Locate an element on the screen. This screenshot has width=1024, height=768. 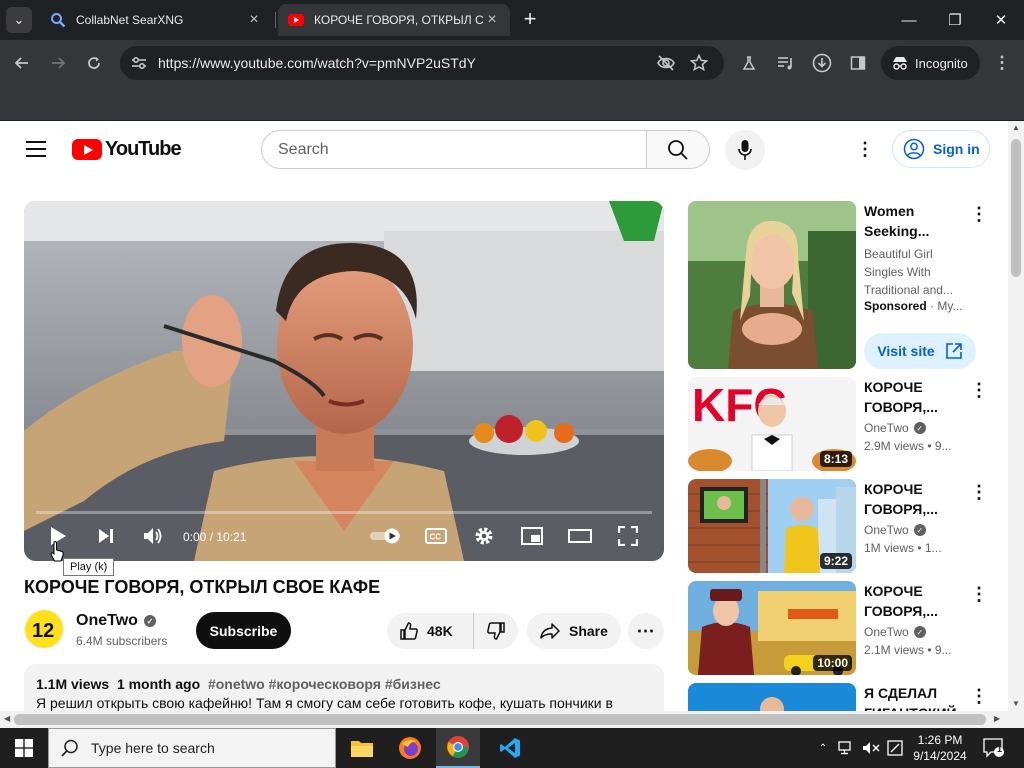
windows-logo-icon is located at coordinates (24, 748).